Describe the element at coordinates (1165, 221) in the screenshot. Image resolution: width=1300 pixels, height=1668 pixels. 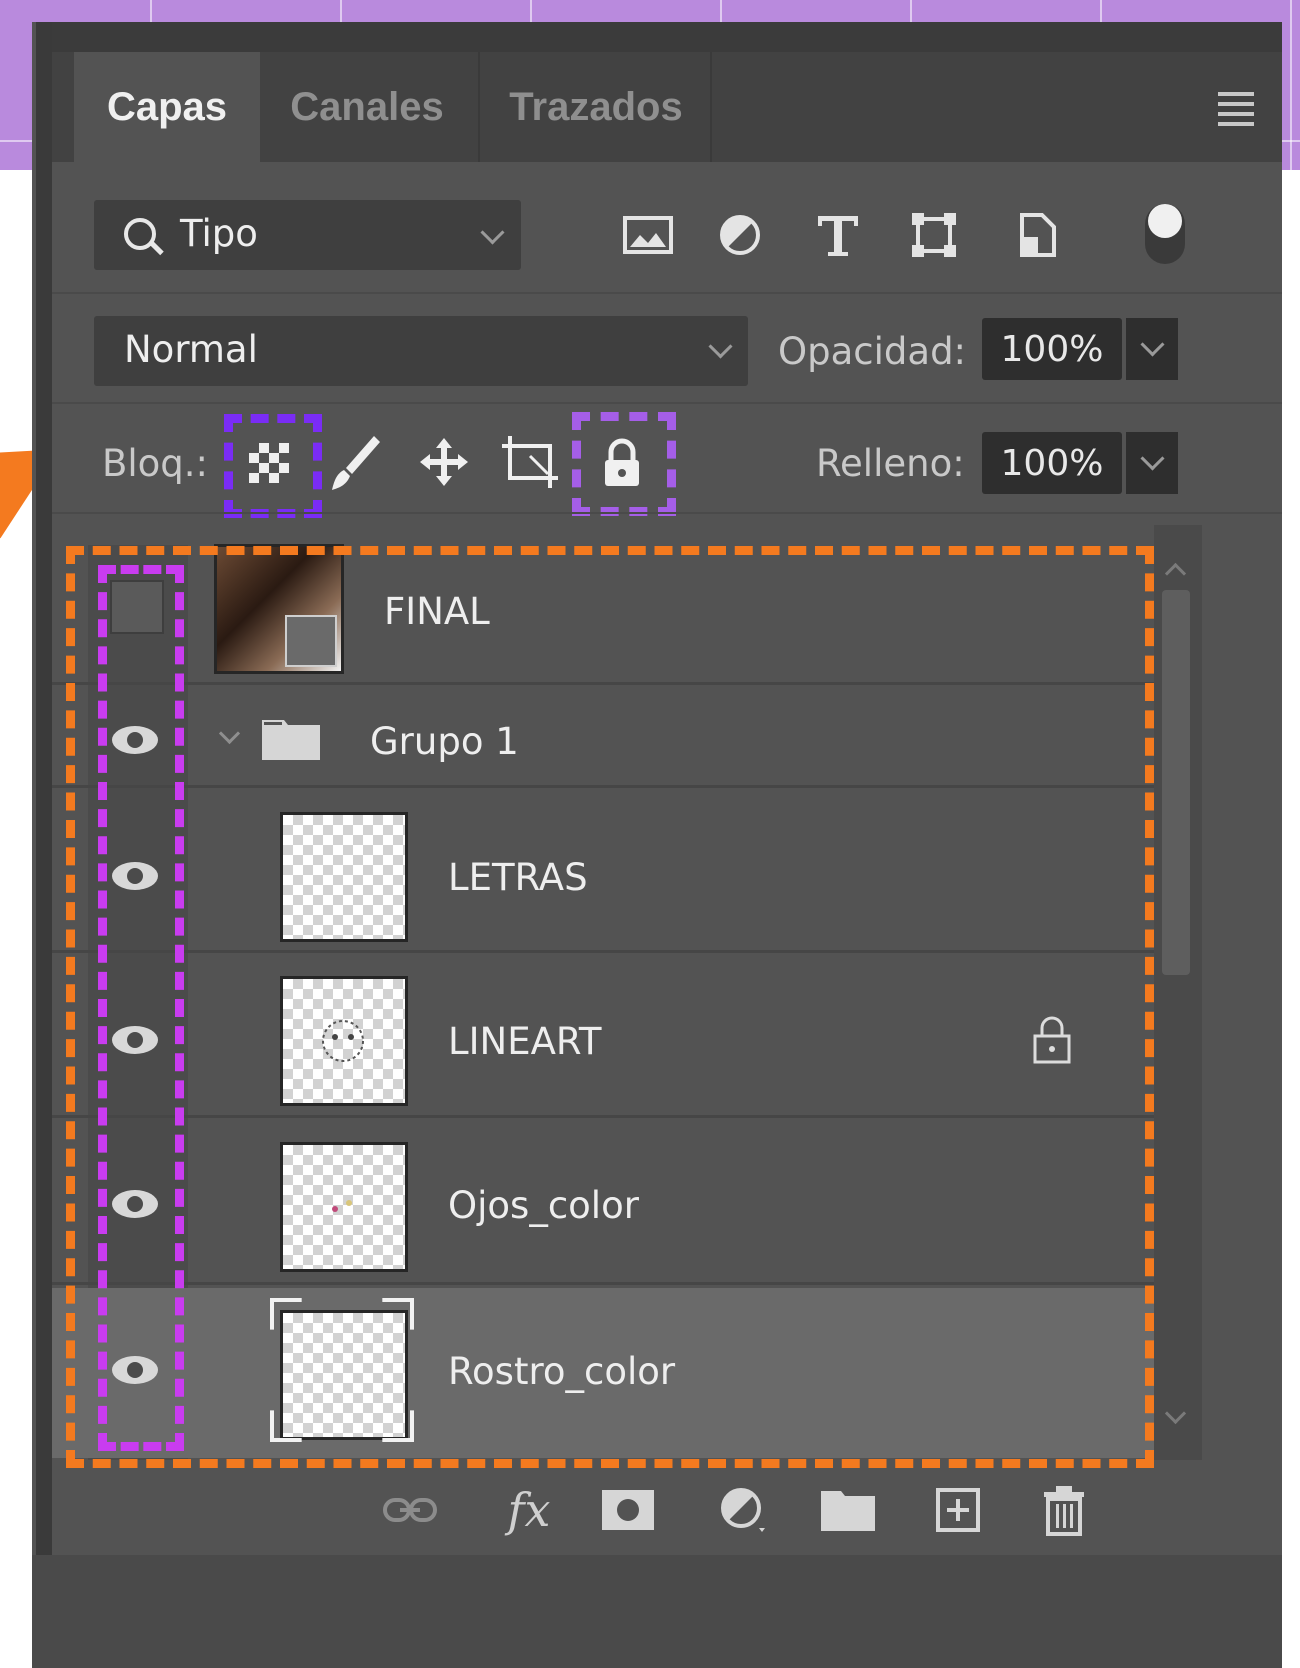
I see `toggle-knob` at that location.